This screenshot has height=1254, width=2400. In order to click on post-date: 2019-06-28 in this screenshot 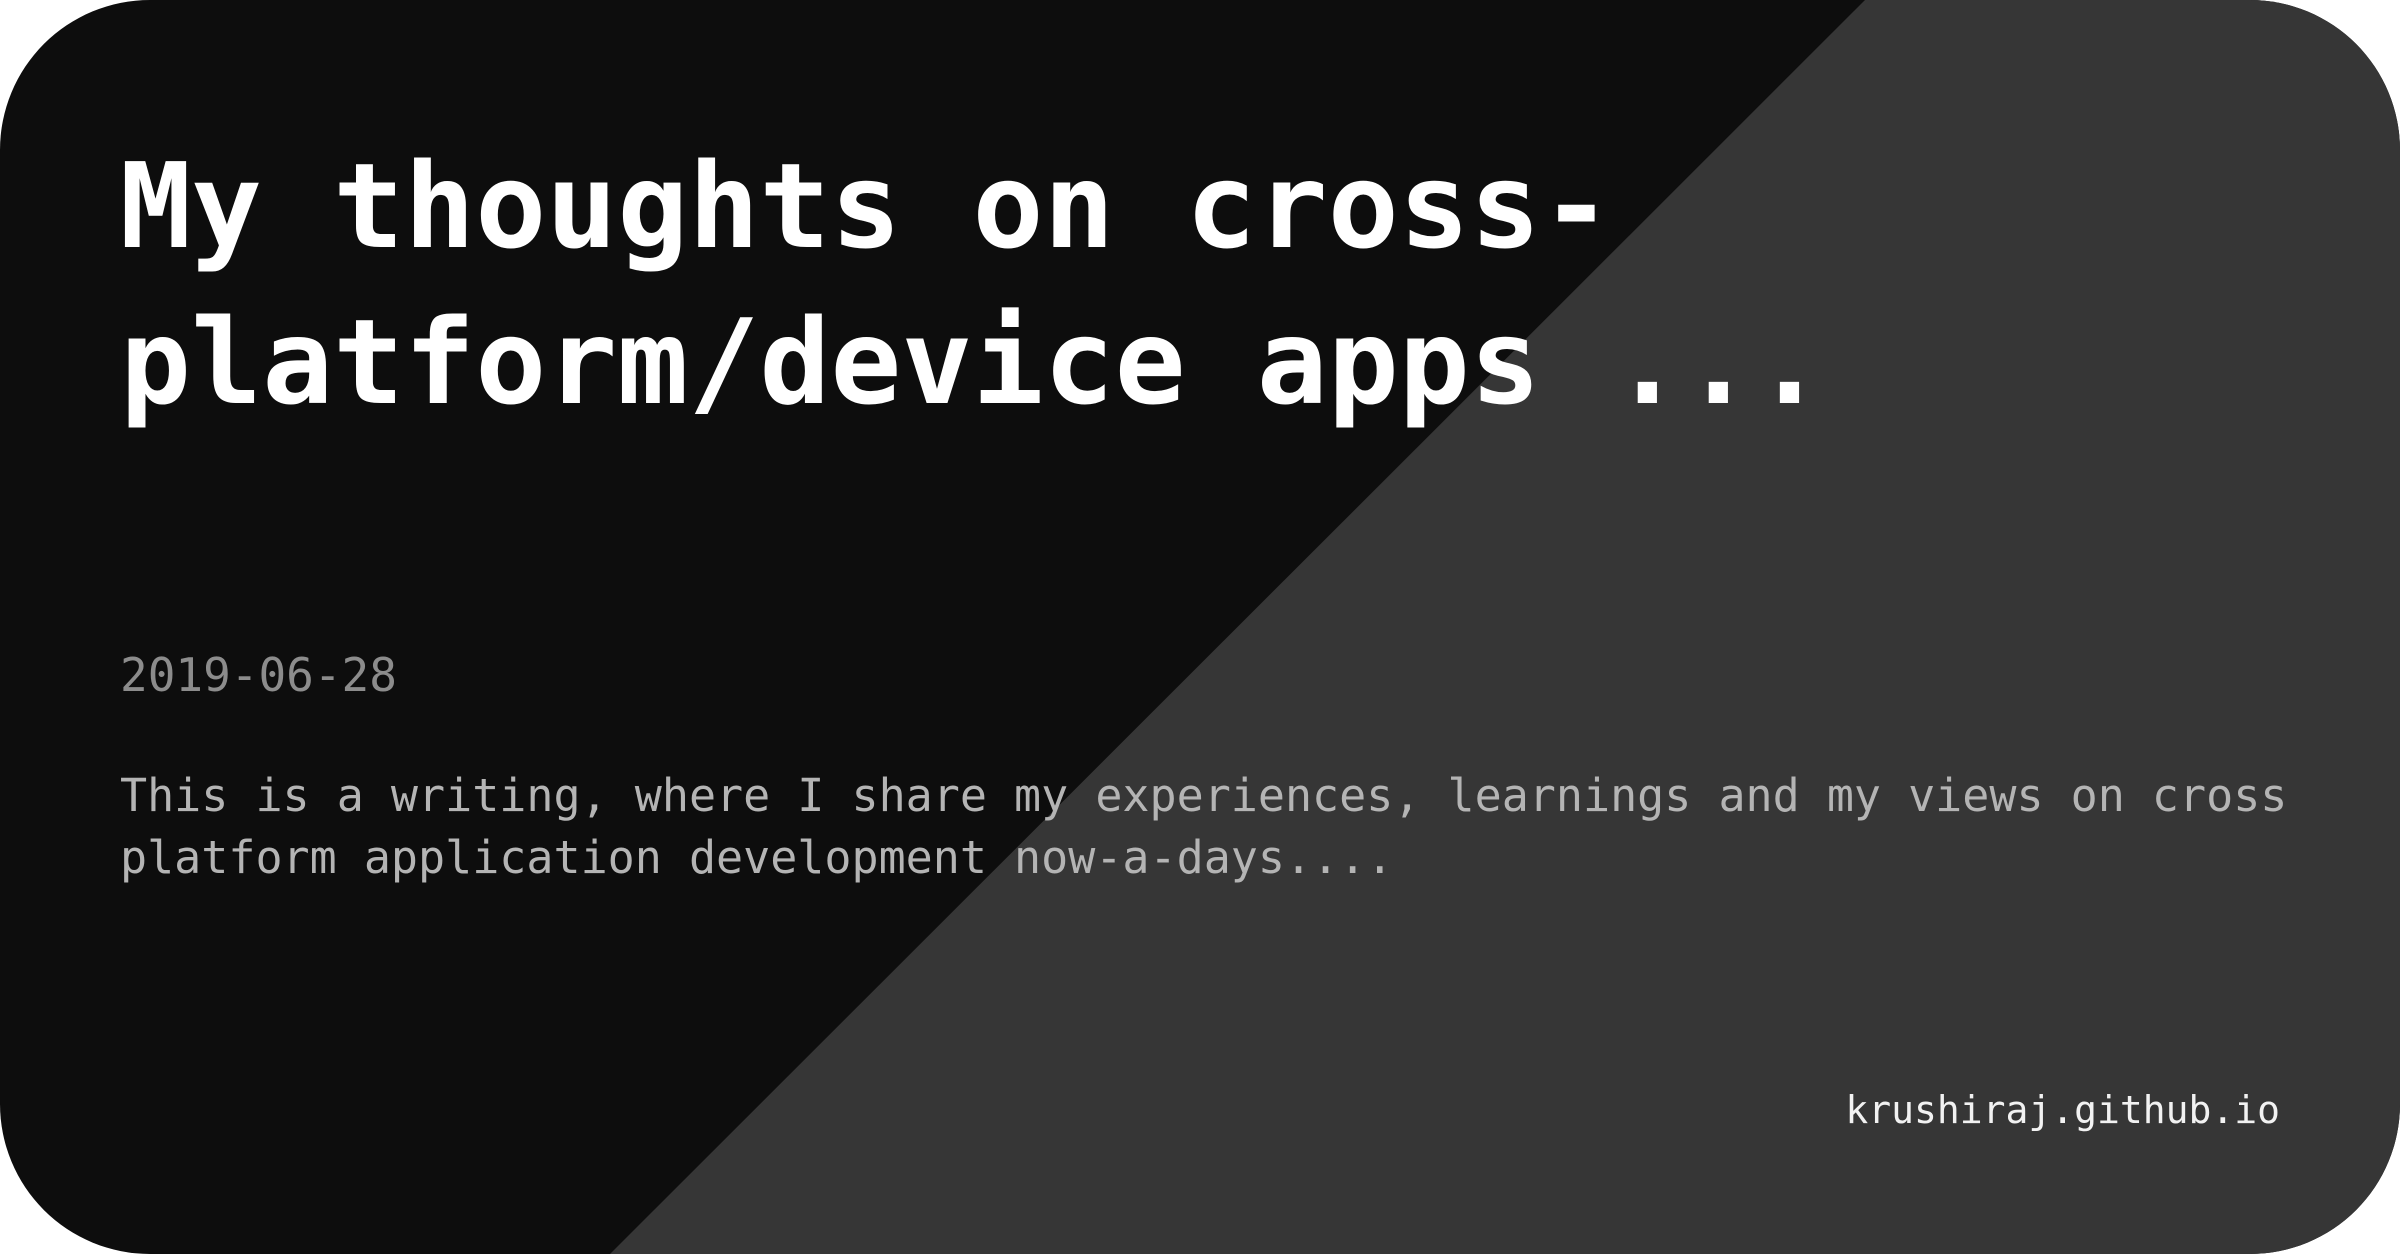, I will do `click(258, 675)`.